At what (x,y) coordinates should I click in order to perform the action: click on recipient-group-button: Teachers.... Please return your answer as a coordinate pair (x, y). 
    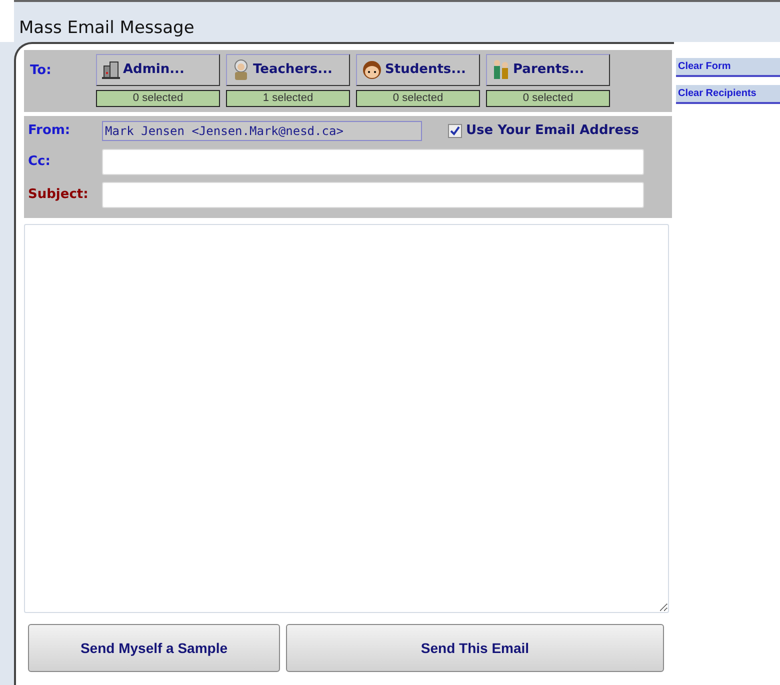
    Looking at the image, I should click on (288, 70).